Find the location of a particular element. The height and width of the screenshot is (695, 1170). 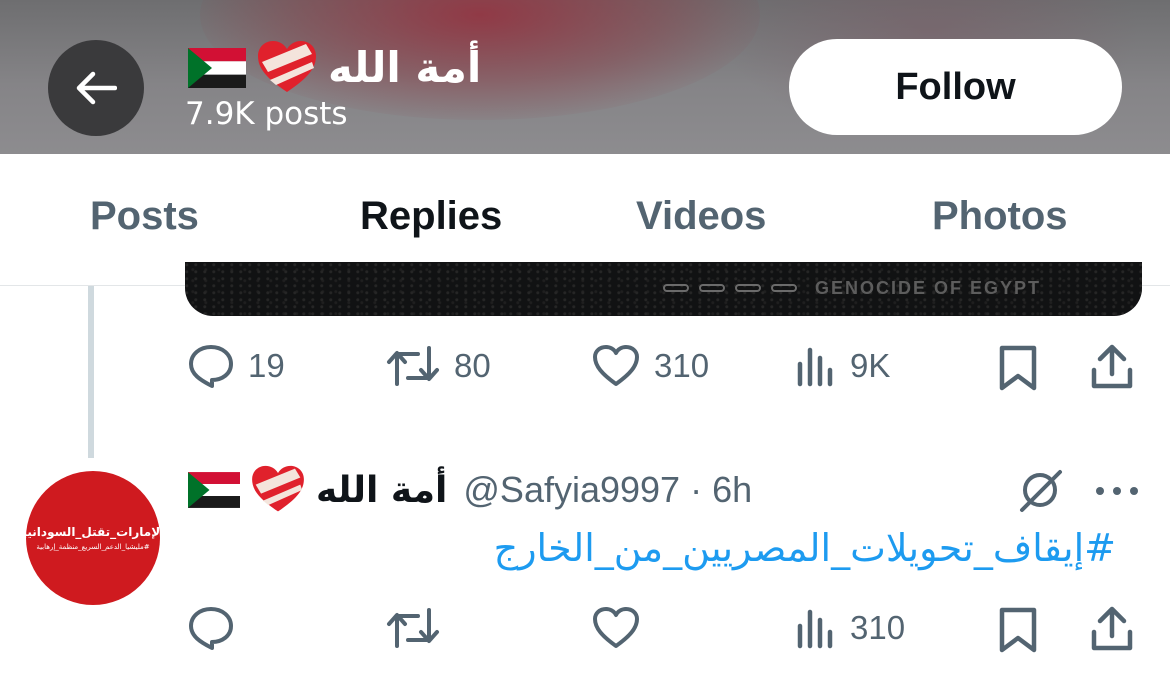

grok-icon is located at coordinates (1040, 490).